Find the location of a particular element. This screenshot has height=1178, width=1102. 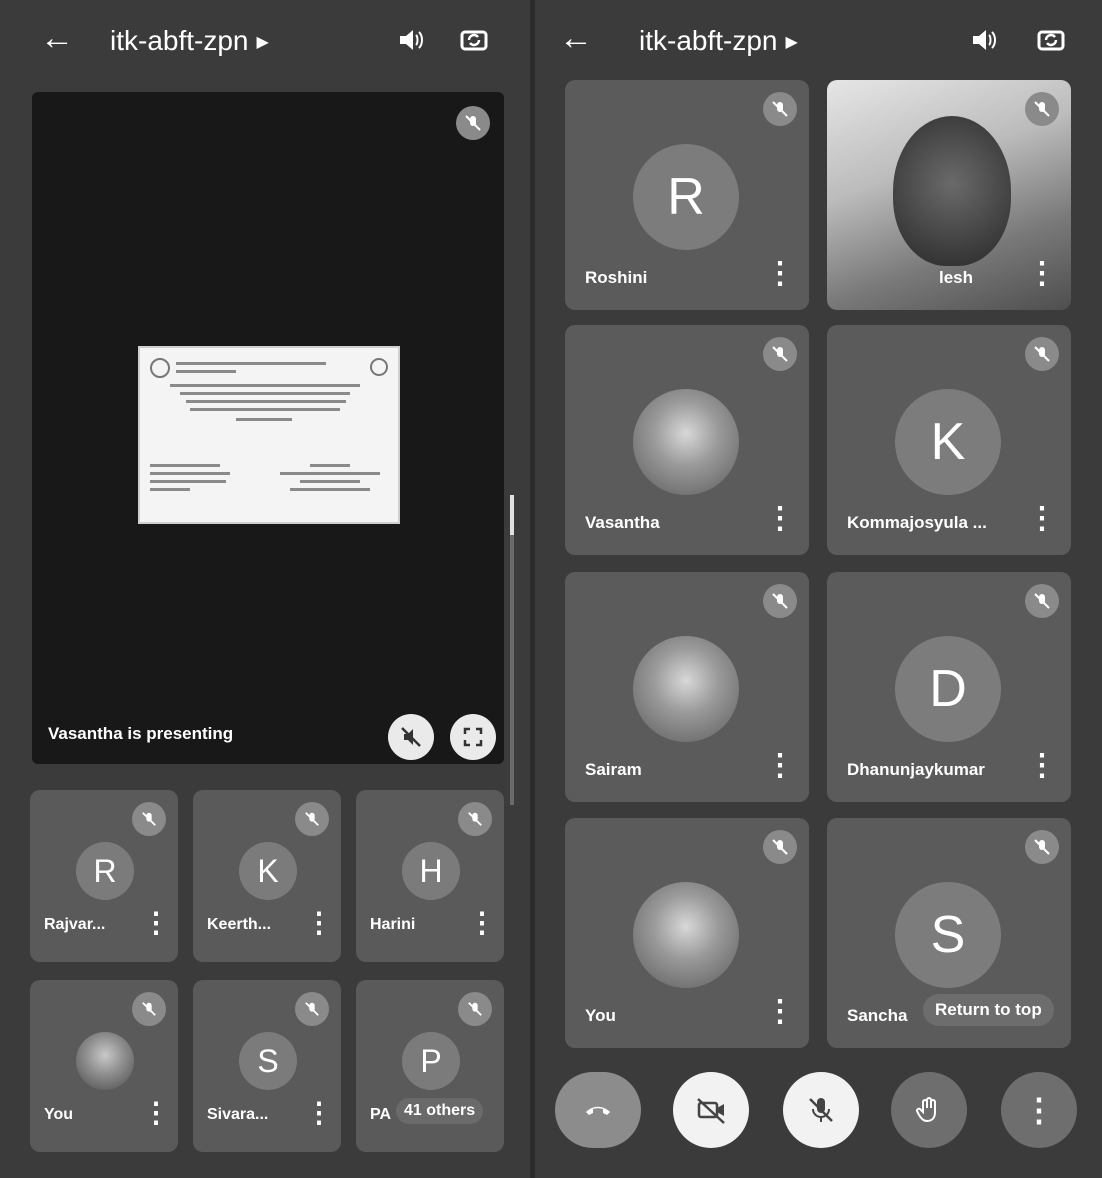

camera-off-icon is located at coordinates (711, 1111).